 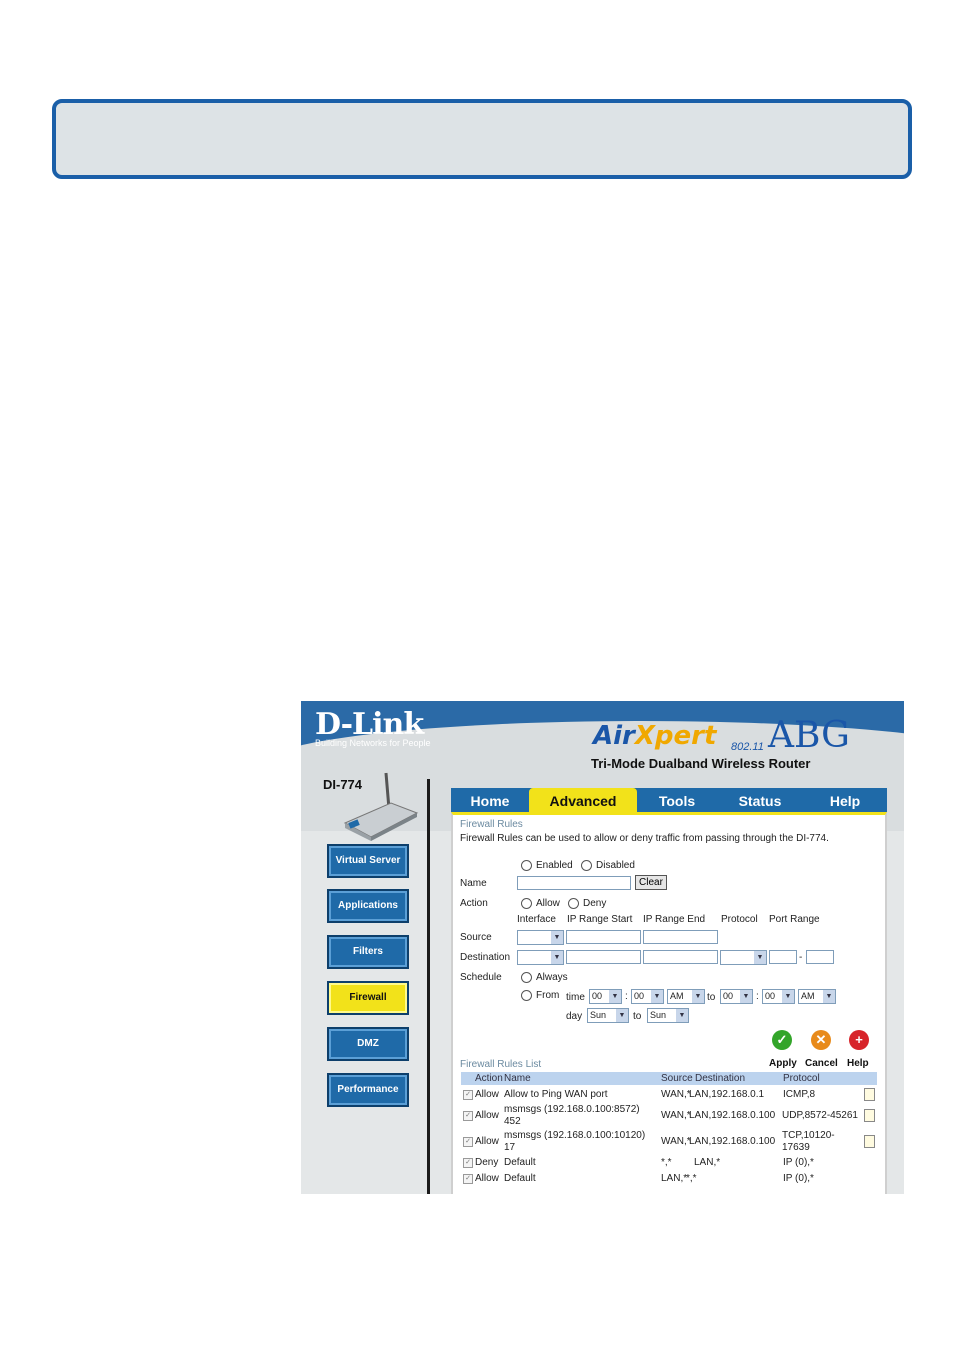 What do you see at coordinates (501, 1064) in the screenshot?
I see `rules-list-title: Firewall Rules List` at bounding box center [501, 1064].